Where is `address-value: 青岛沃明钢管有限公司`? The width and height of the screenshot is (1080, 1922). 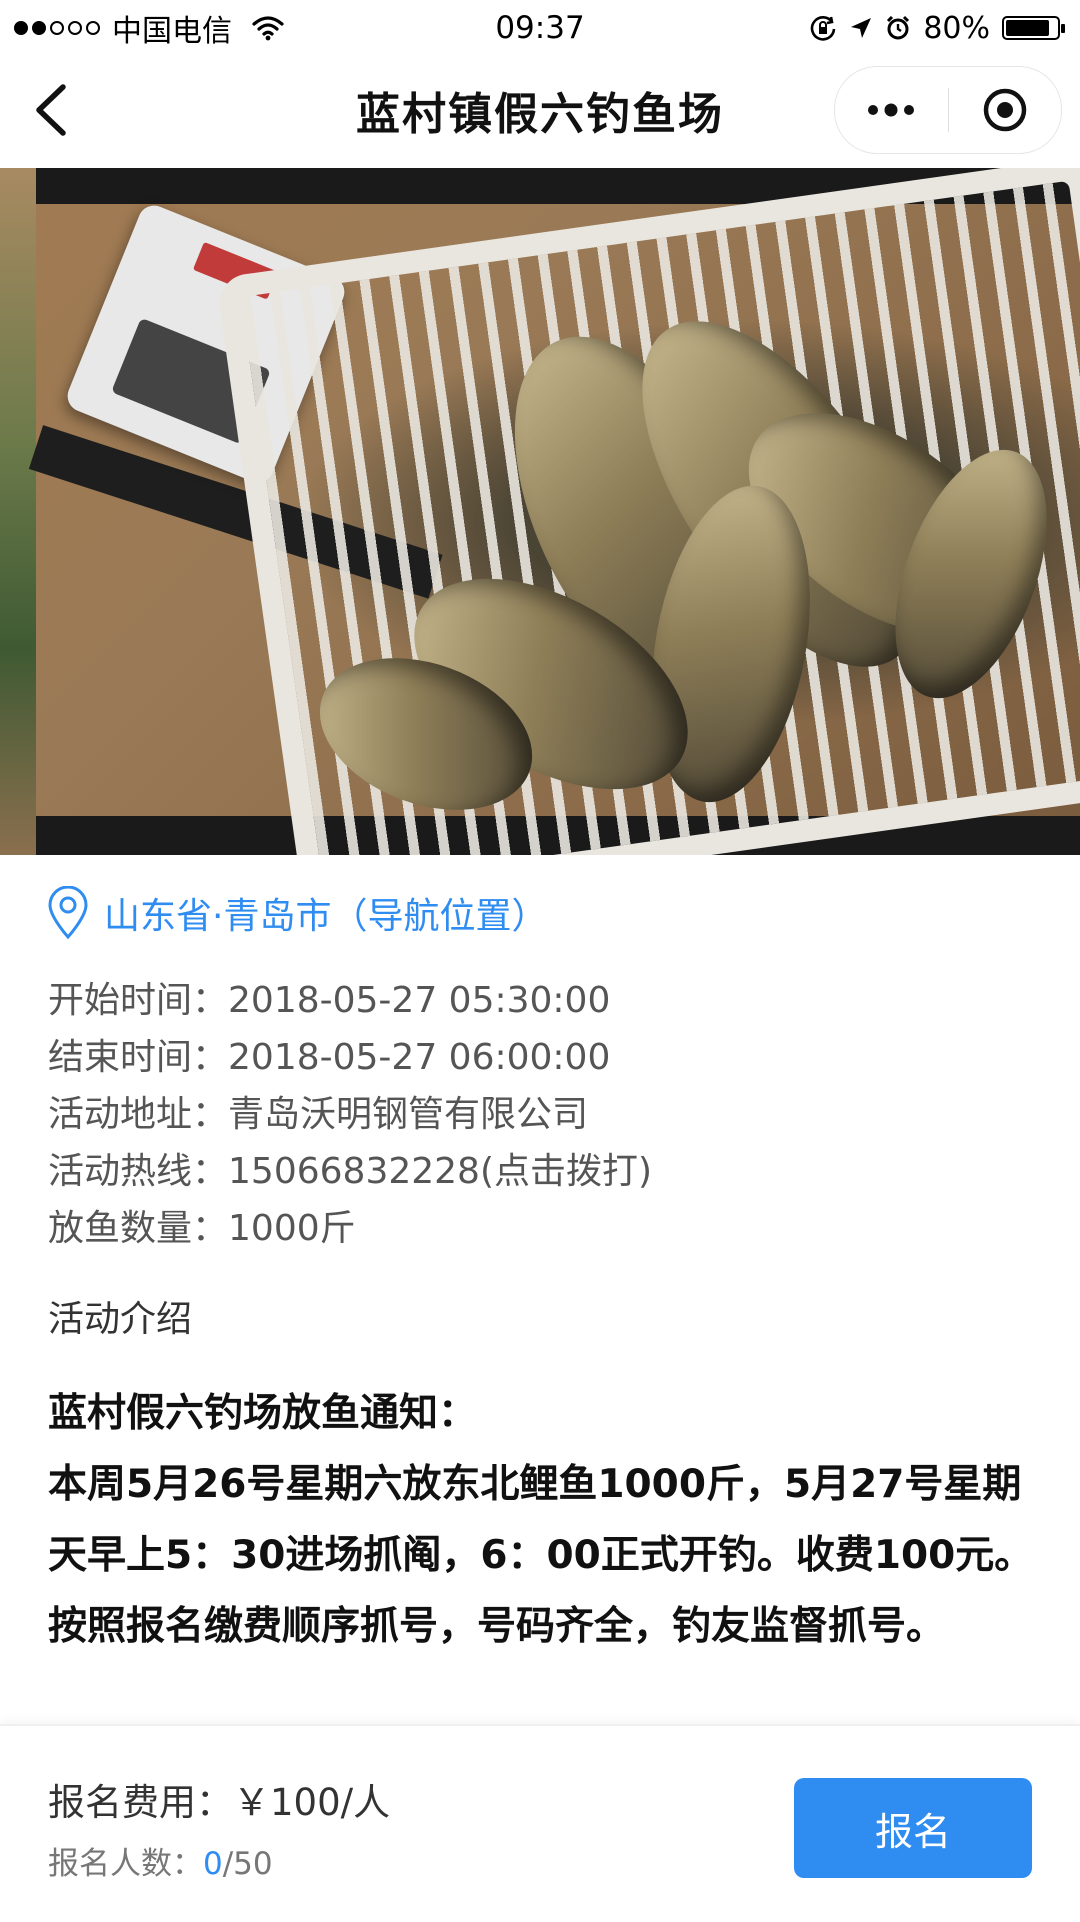 address-value: 青岛沃明钢管有限公司 is located at coordinates (408, 1114).